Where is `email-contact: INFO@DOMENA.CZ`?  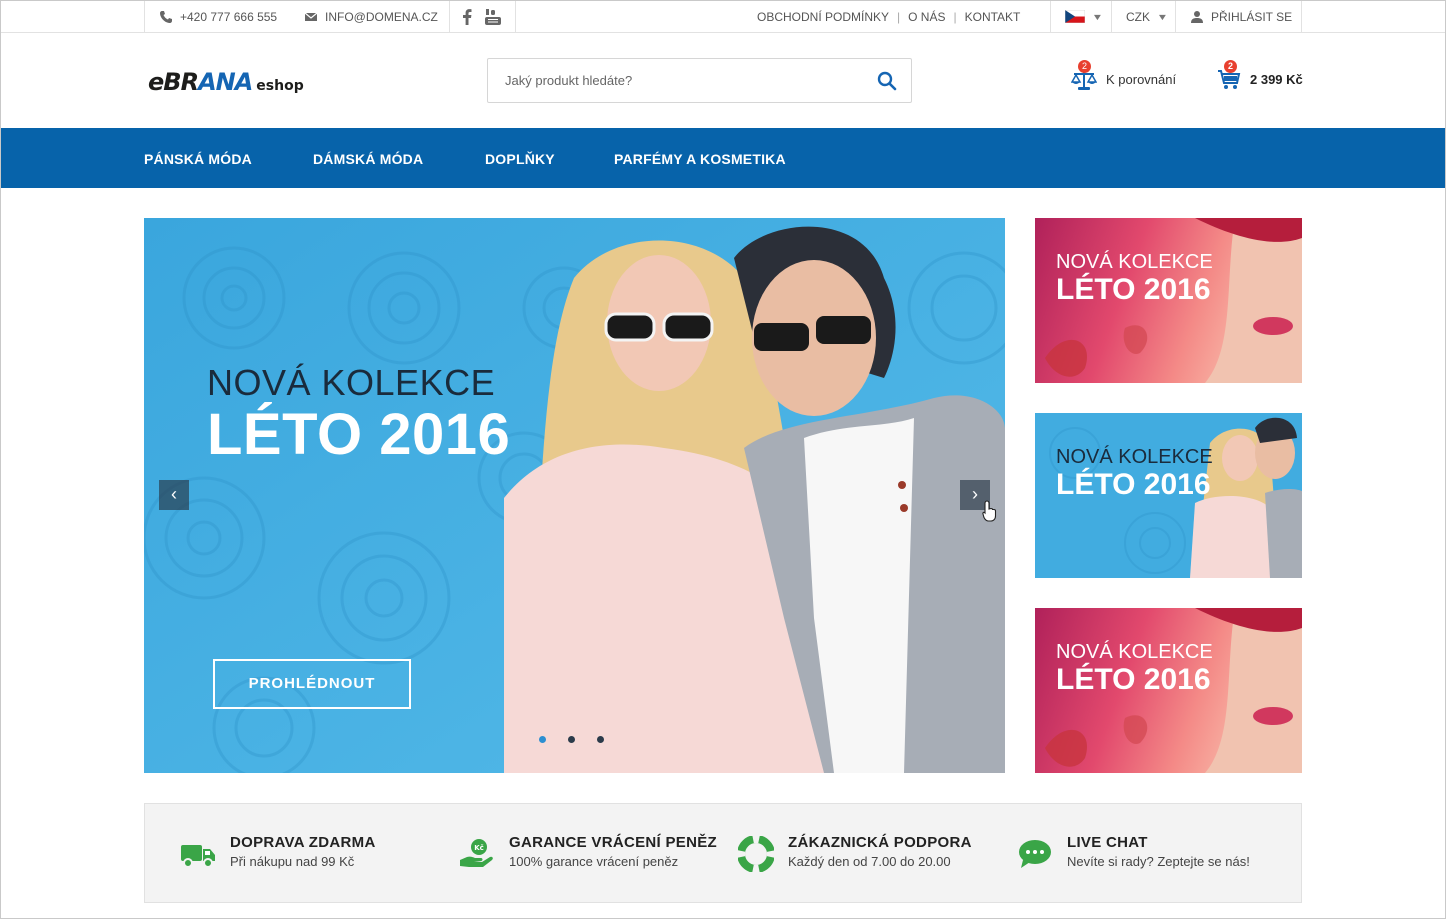
email-contact: INFO@DOMENA.CZ is located at coordinates (371, 16).